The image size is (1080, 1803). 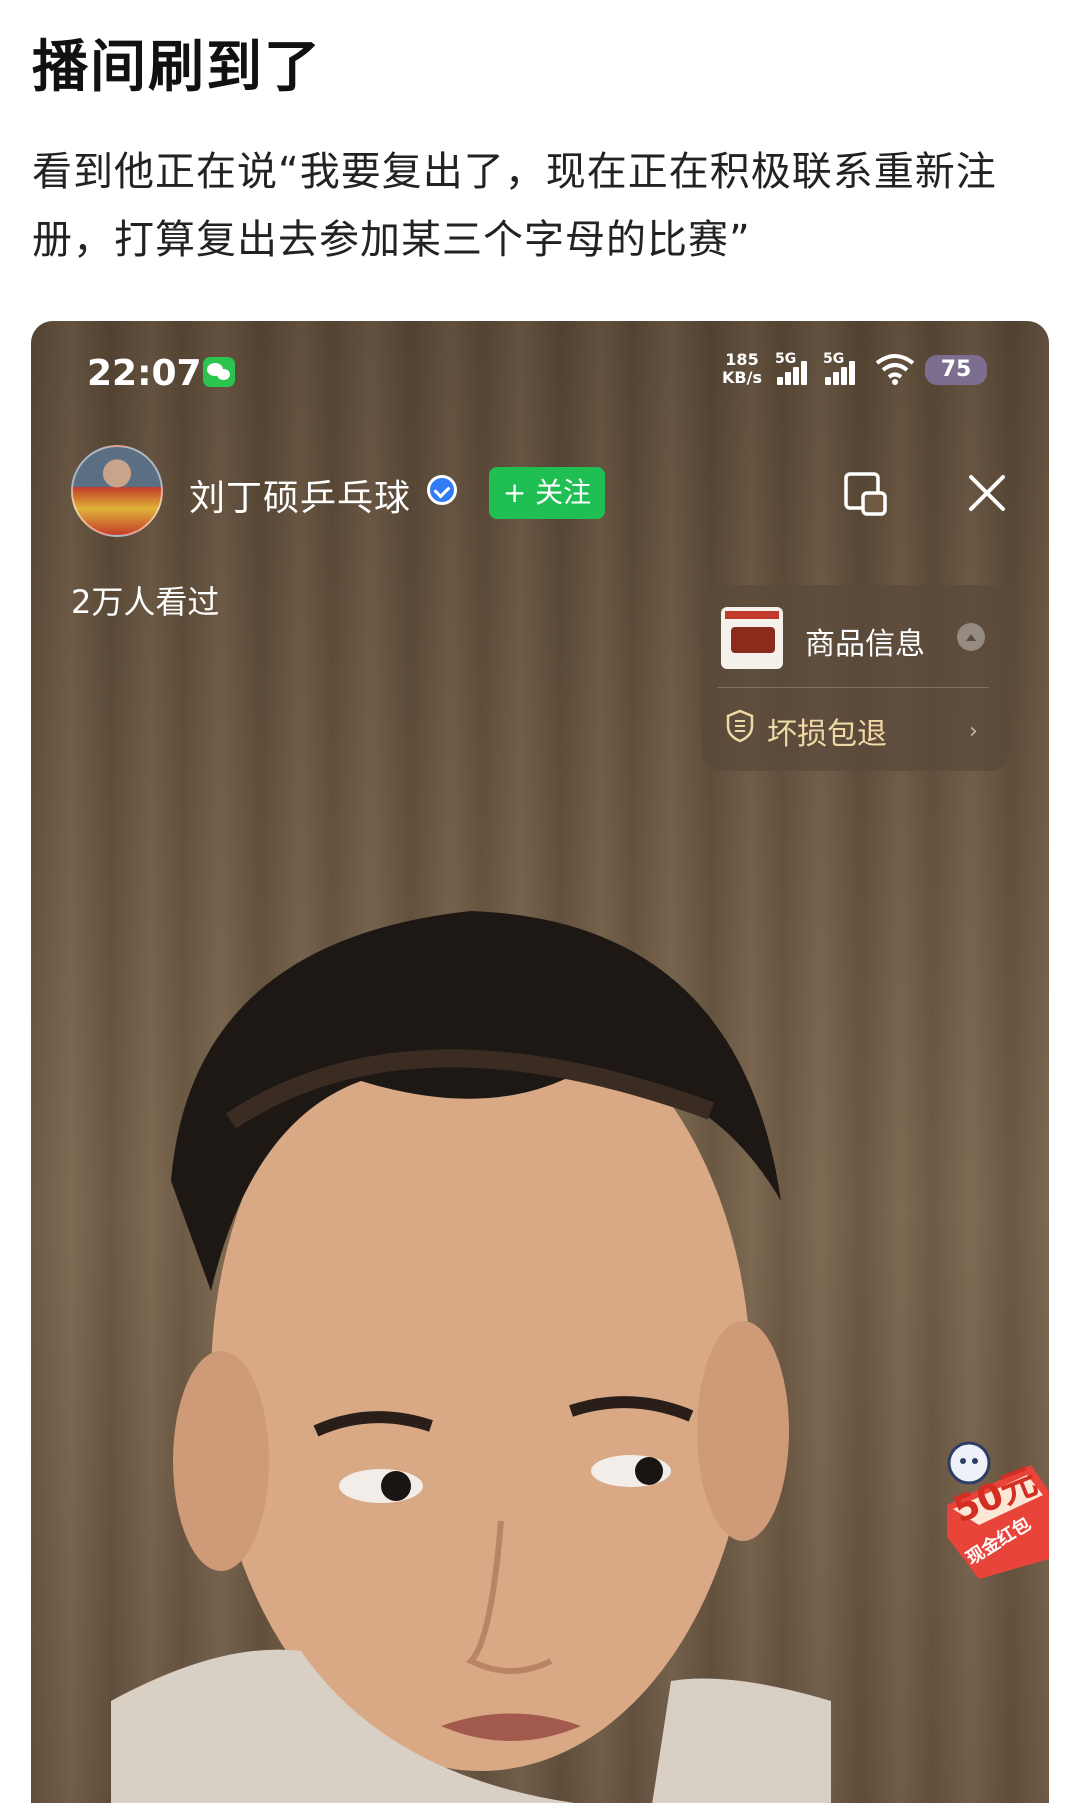 I want to click on viewer-count: 2万人看过, so click(x=145, y=602).